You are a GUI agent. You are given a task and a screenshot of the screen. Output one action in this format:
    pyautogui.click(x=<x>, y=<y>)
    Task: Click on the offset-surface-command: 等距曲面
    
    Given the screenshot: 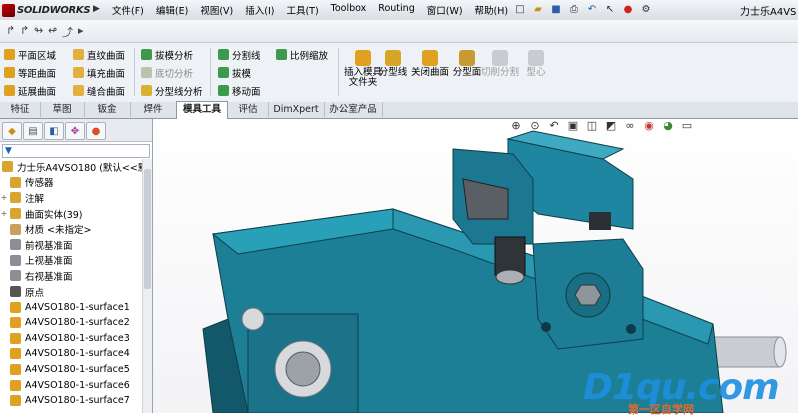 What is the action you would take?
    pyautogui.click(x=30, y=72)
    